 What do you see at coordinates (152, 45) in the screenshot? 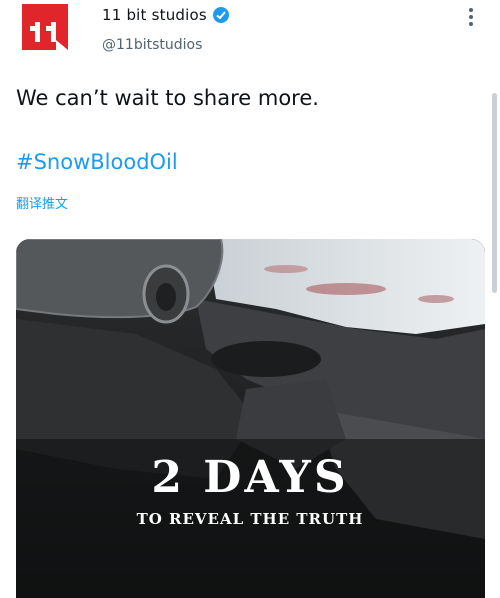
I see `account-handle: @11bitstudios` at bounding box center [152, 45].